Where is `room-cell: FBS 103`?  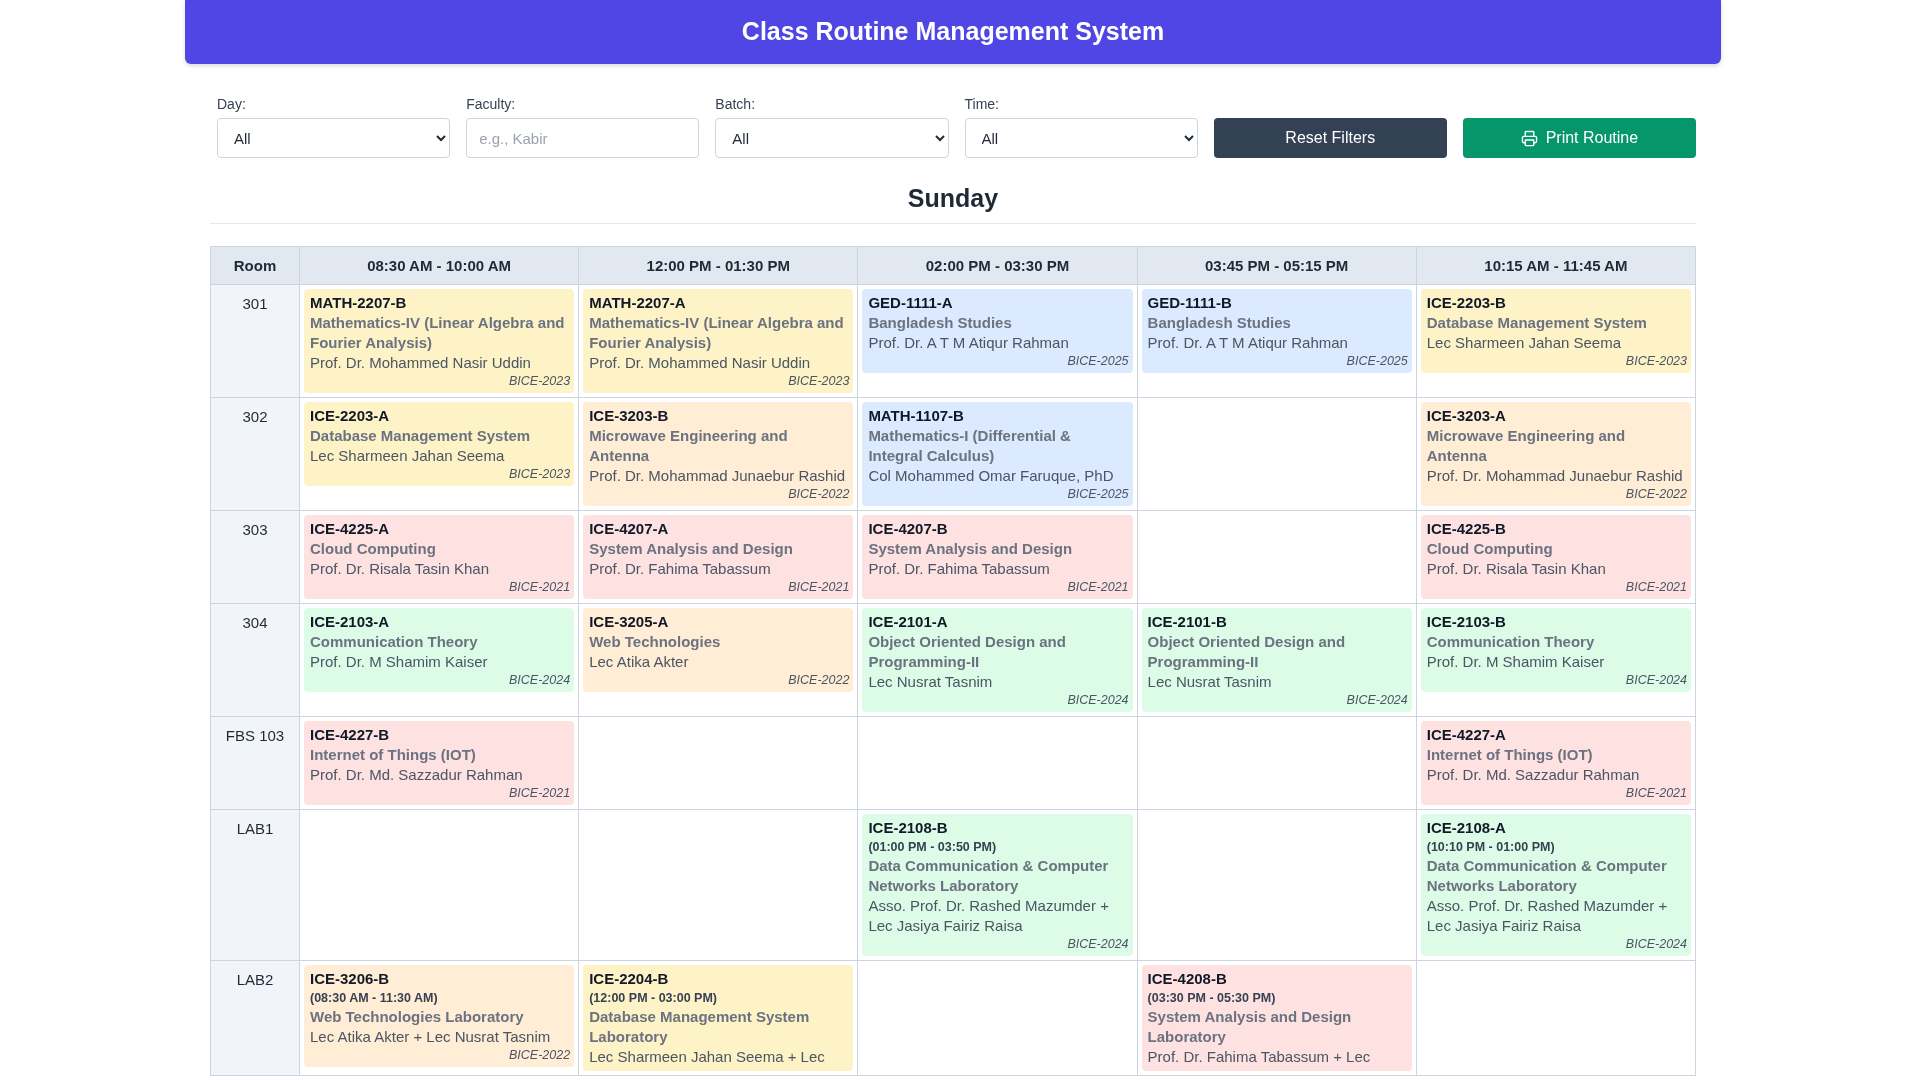 room-cell: FBS 103 is located at coordinates (255, 763).